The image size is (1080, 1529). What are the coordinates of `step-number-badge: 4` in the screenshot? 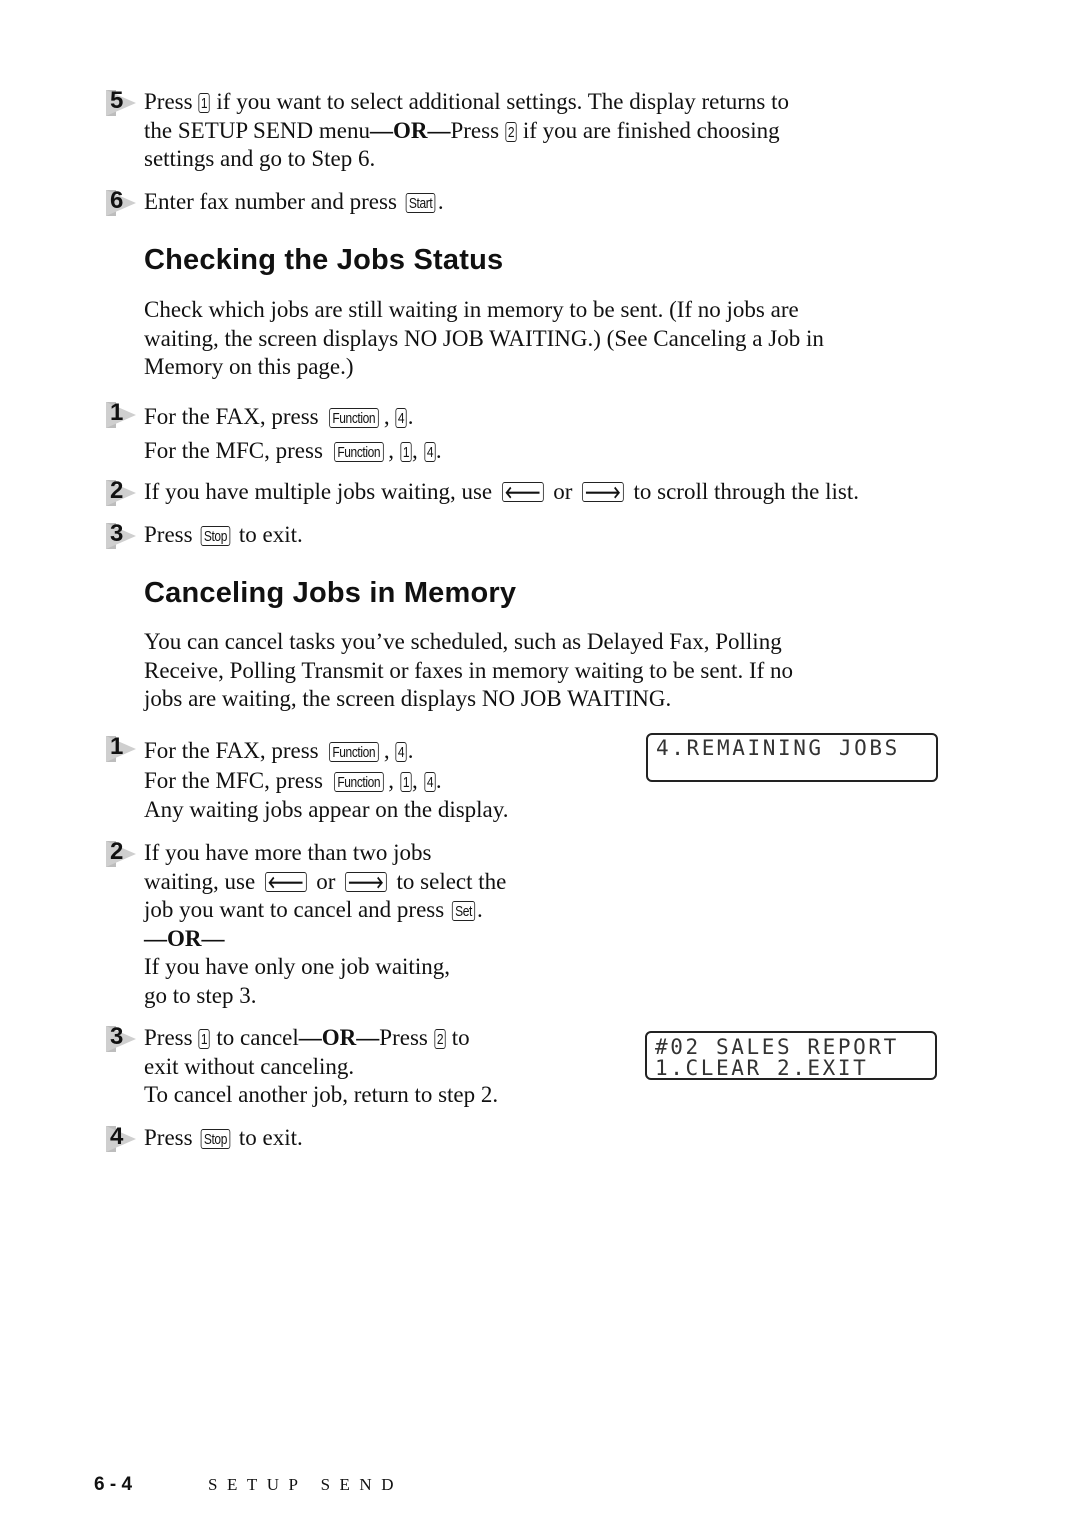 It's located at (124, 1138).